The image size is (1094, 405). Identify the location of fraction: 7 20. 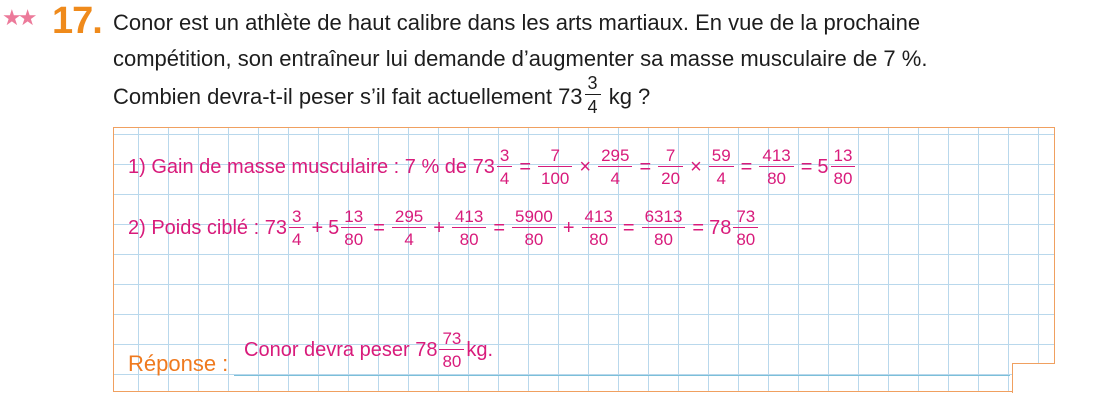
(671, 167).